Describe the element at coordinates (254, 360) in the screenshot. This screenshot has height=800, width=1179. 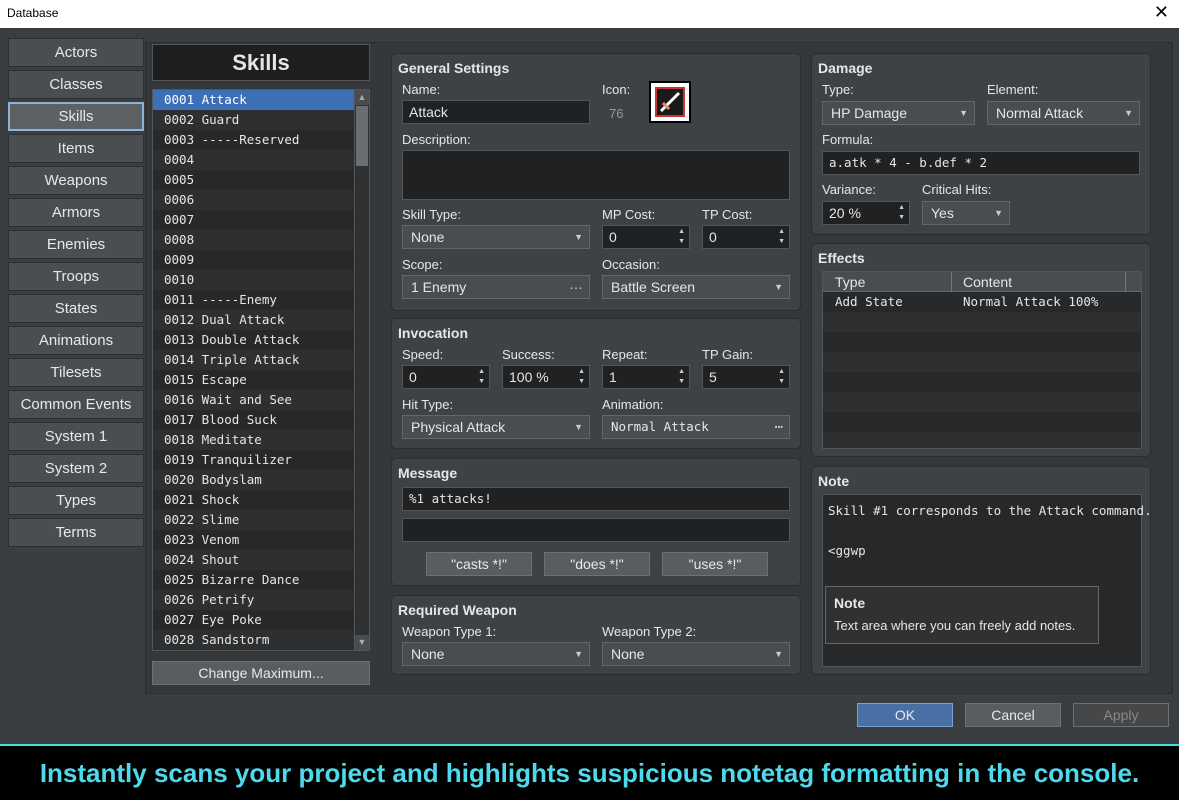
I see `list-item: 0014 Triple Attack` at that location.